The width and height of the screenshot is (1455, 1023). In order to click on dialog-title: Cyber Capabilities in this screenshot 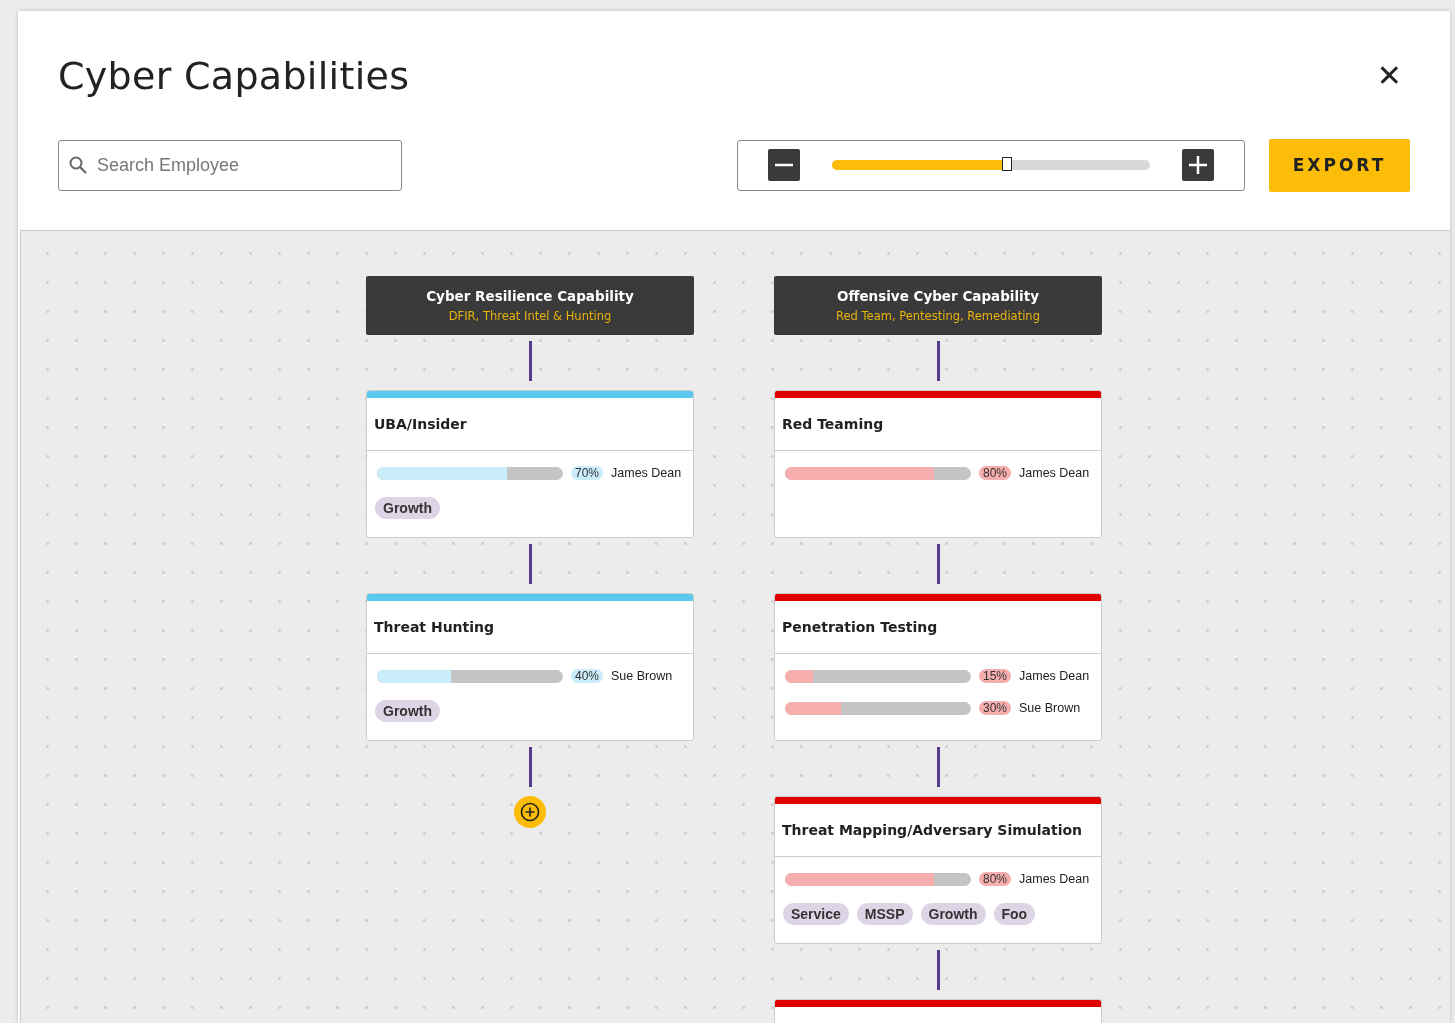, I will do `click(234, 76)`.